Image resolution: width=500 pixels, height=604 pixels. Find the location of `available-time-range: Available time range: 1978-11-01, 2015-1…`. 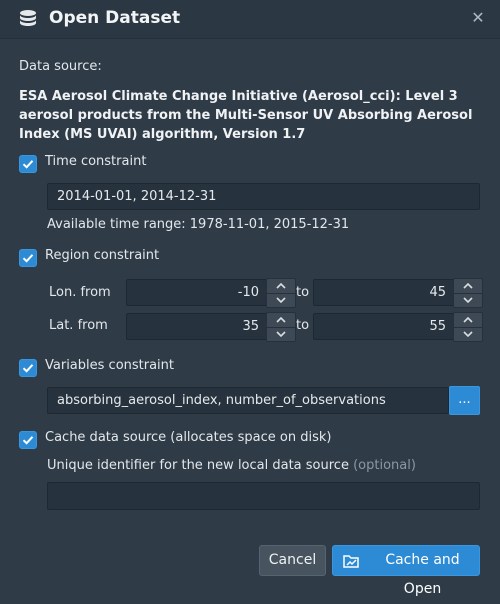

available-time-range: Available time range: 1978-11-01, 2015-1… is located at coordinates (198, 224).